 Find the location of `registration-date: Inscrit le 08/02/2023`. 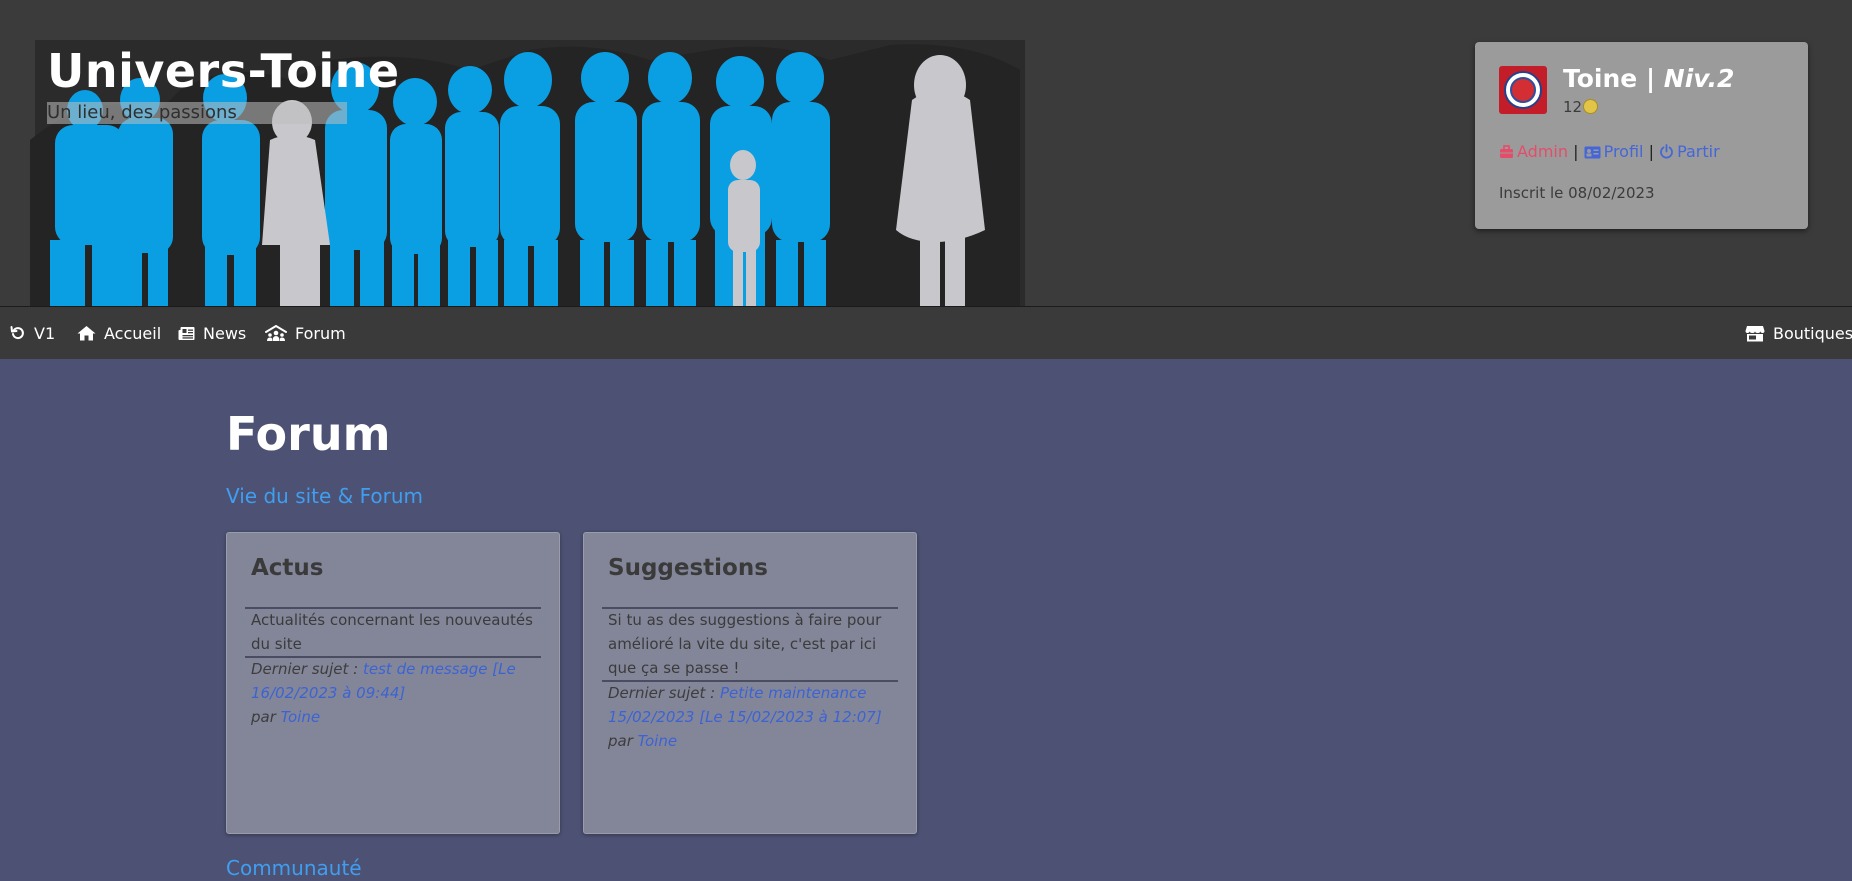

registration-date: Inscrit le 08/02/2023 is located at coordinates (1577, 193).